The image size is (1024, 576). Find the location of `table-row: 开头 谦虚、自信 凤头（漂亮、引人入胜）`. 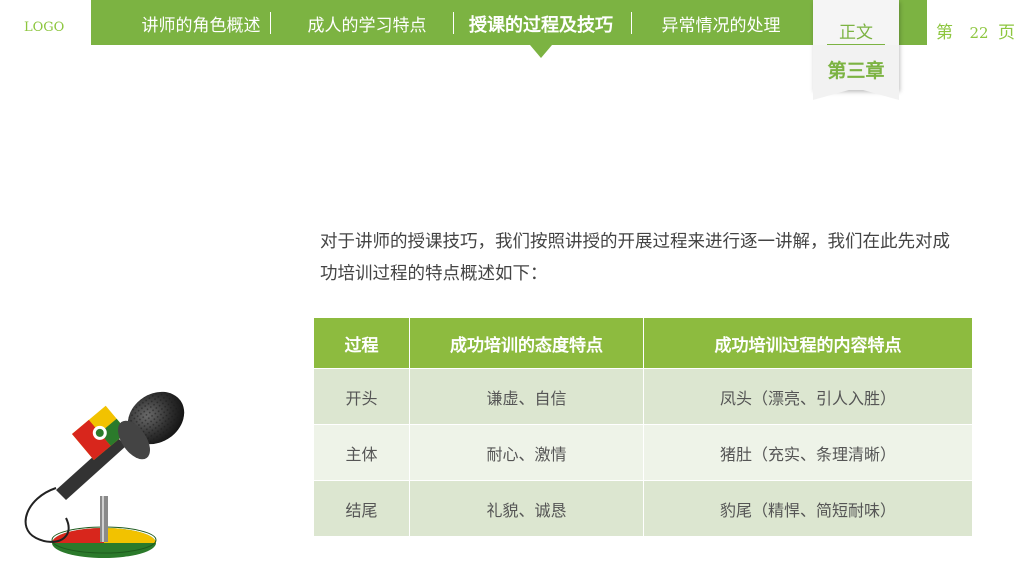

table-row: 开头 谦虚、自信 凤头（漂亮、引人入胜） is located at coordinates (643, 396).